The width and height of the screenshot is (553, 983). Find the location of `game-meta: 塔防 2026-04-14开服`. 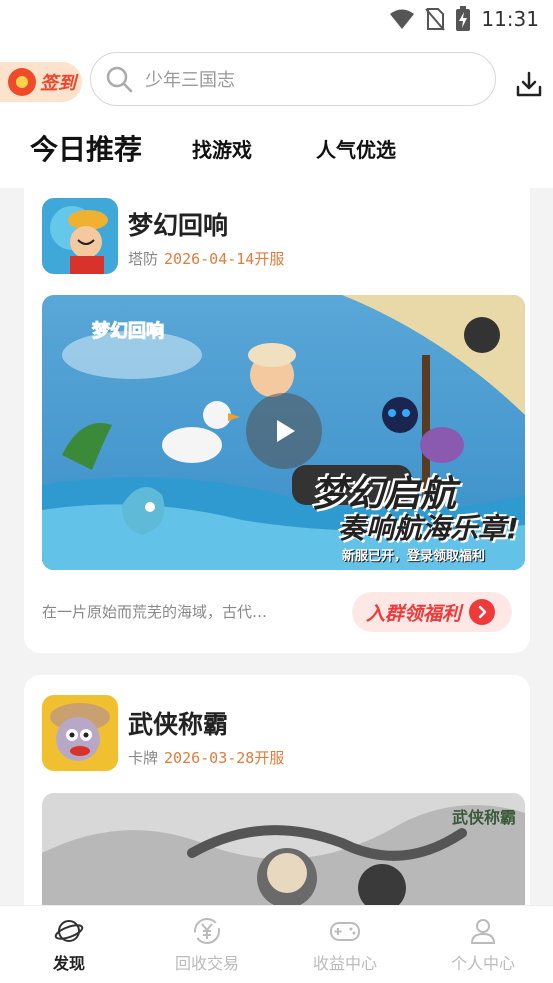

game-meta: 塔防 2026-04-14开服 is located at coordinates (206, 258).